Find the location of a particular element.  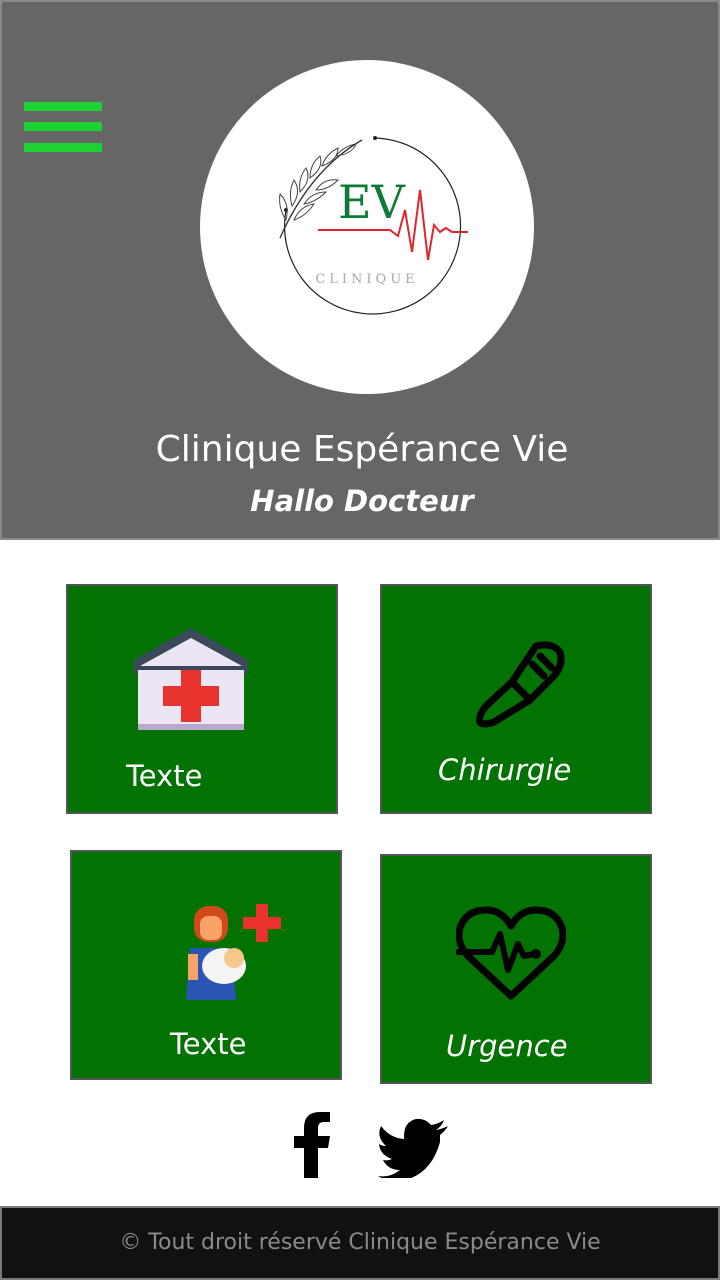

clinic-logo: EV CLINIQUE is located at coordinates (367, 227).